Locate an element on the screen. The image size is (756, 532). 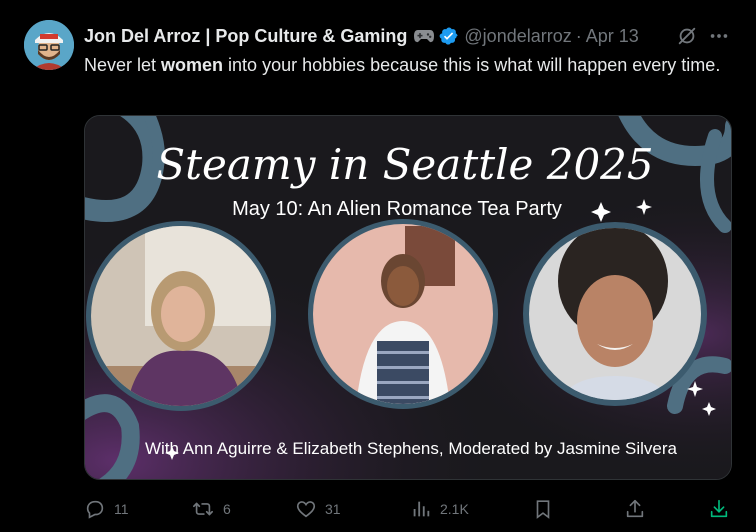
more-options-icon is located at coordinates (719, 38).